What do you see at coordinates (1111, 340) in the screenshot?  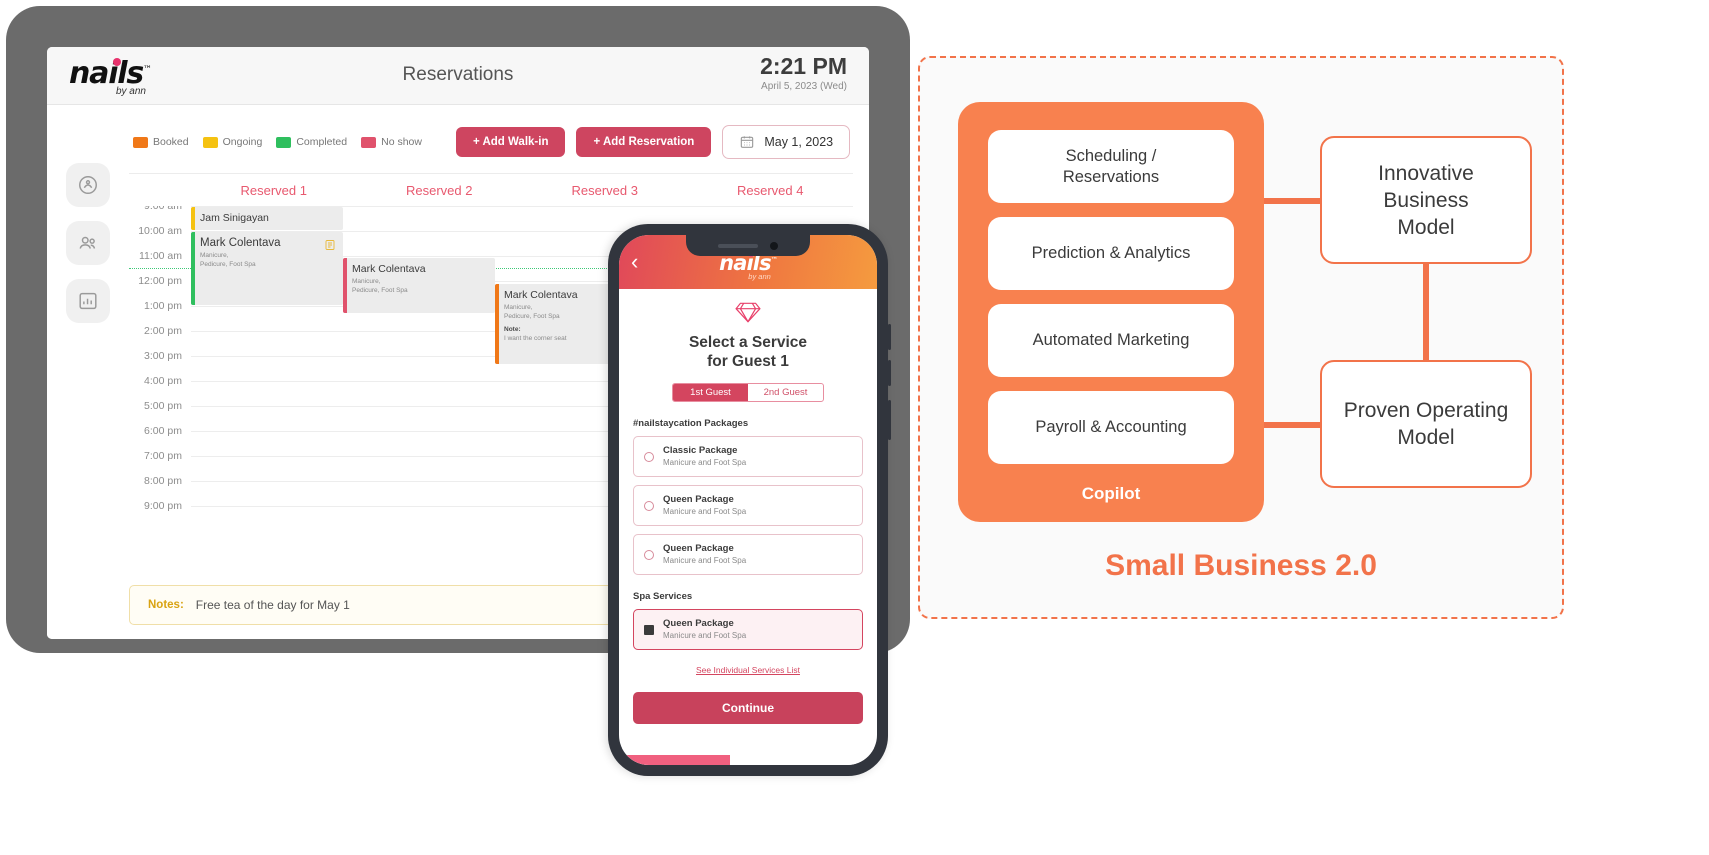 I see `feature-automated-marketing: Automated Marketing` at bounding box center [1111, 340].